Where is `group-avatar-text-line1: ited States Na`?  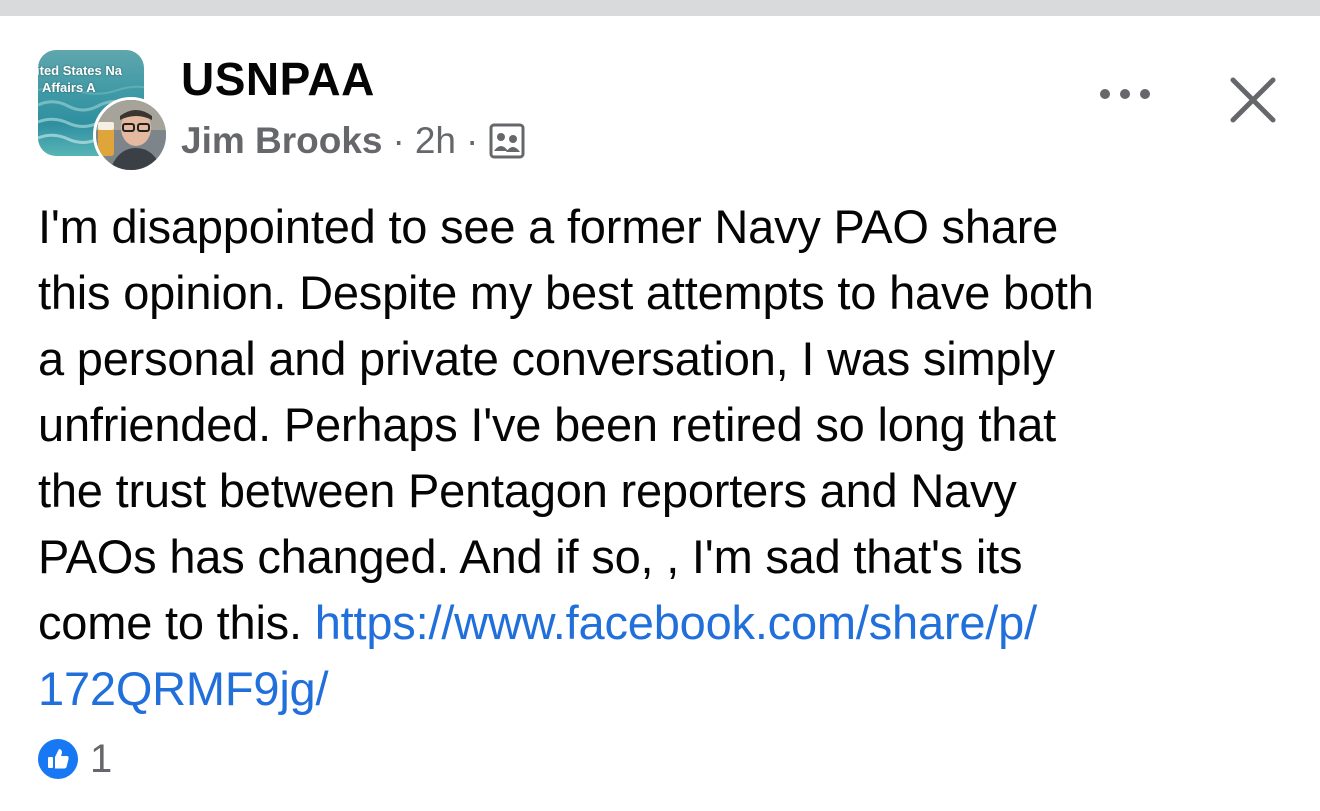
group-avatar-text-line1: ited States Na is located at coordinates (80, 70).